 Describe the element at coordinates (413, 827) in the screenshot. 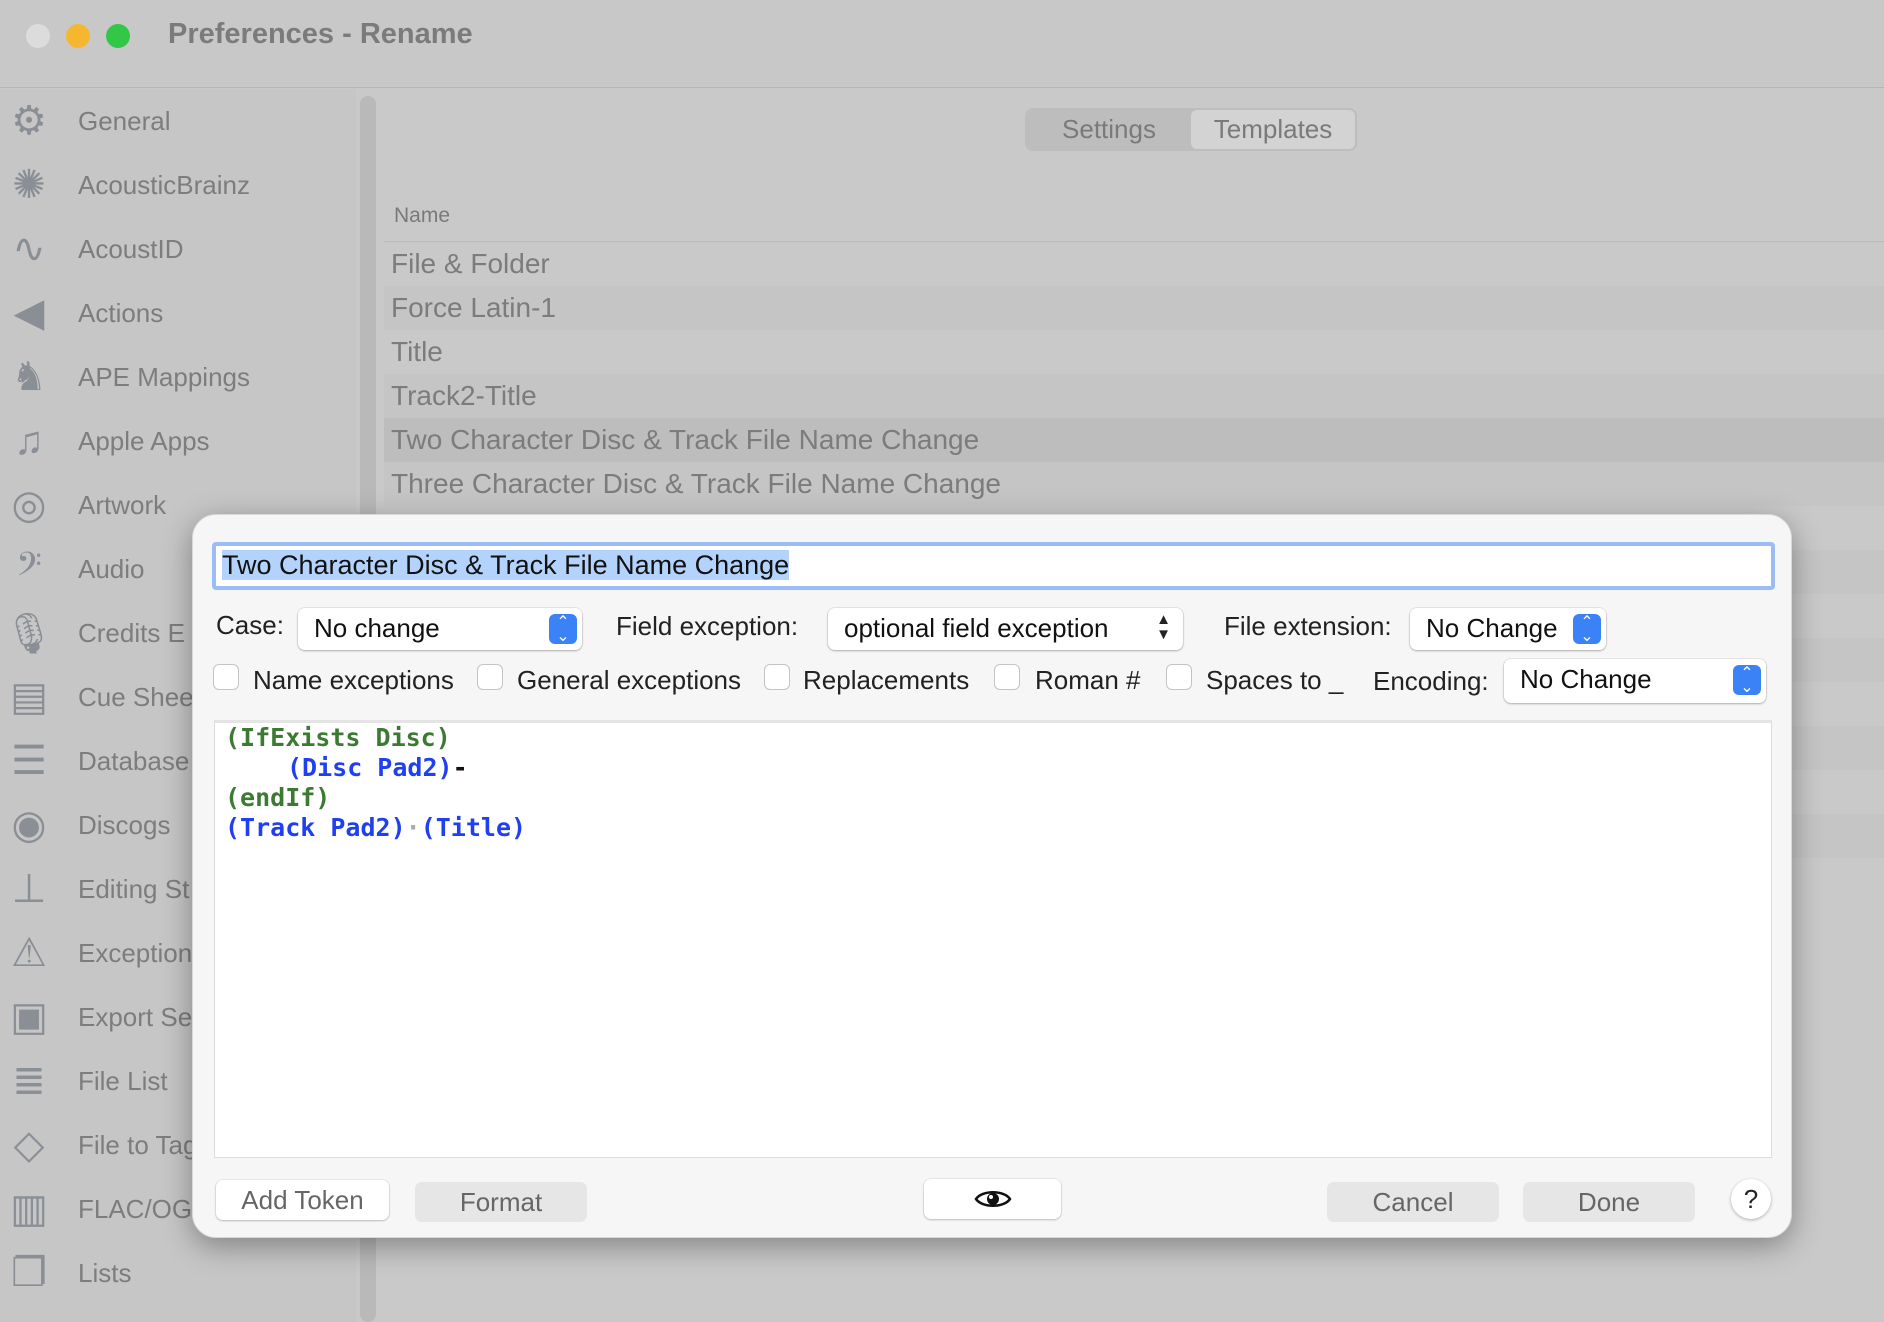

I see `space-marker: ·` at that location.